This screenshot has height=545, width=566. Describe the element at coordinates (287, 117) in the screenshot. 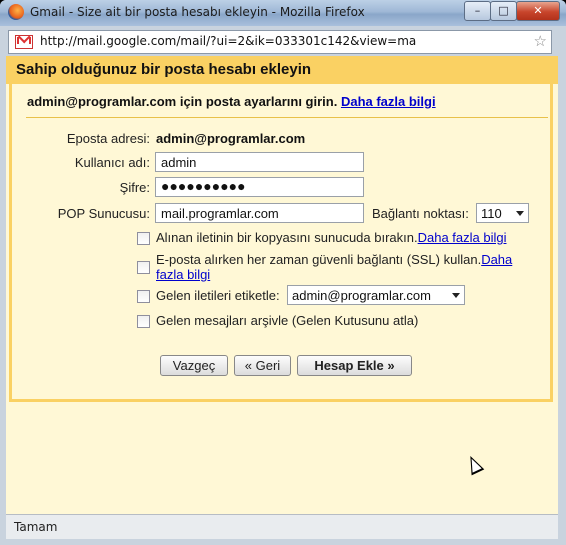

I see `divider` at that location.